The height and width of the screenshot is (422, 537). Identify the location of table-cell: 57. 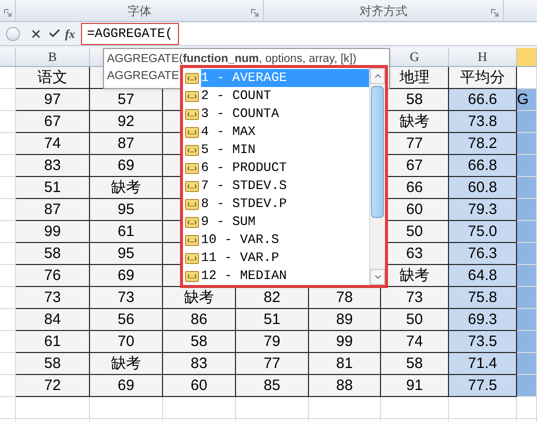
(126, 100).